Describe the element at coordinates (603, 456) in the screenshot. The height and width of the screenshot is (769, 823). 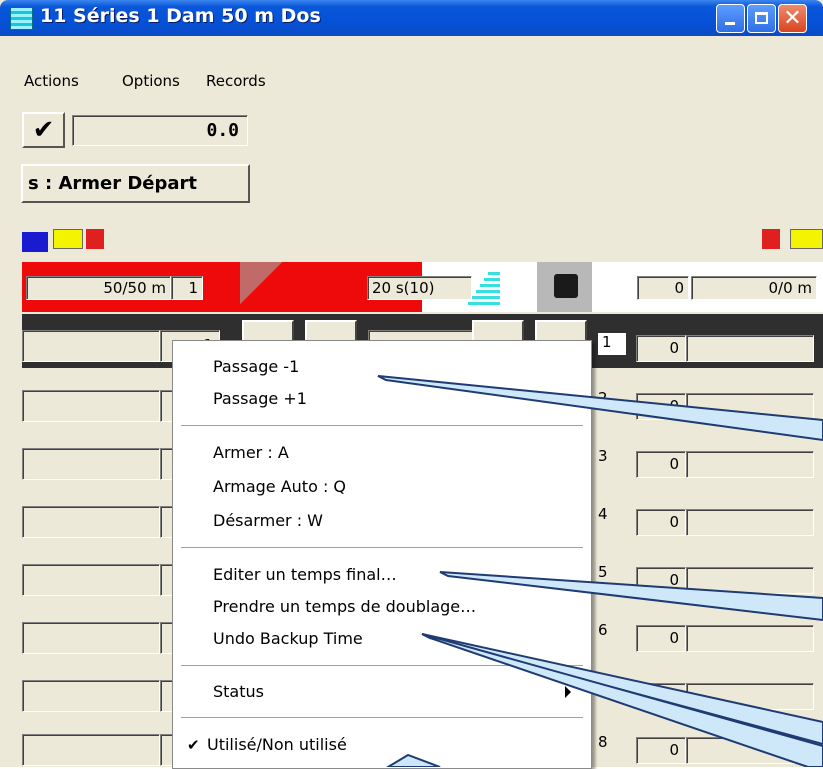
I see `lane-number: 3` at that location.